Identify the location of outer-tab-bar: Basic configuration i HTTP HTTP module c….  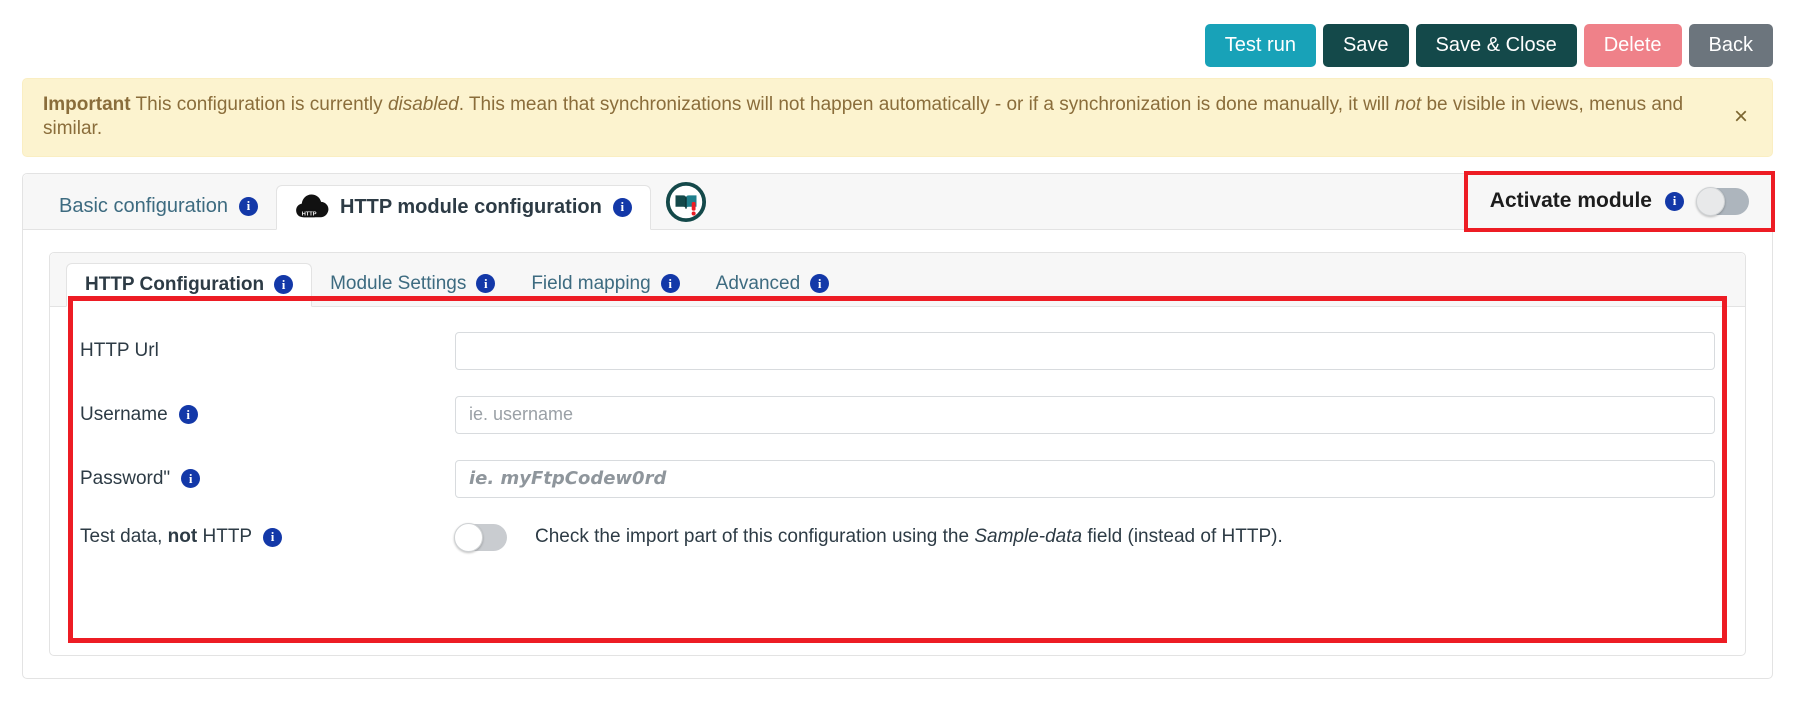
(899, 201).